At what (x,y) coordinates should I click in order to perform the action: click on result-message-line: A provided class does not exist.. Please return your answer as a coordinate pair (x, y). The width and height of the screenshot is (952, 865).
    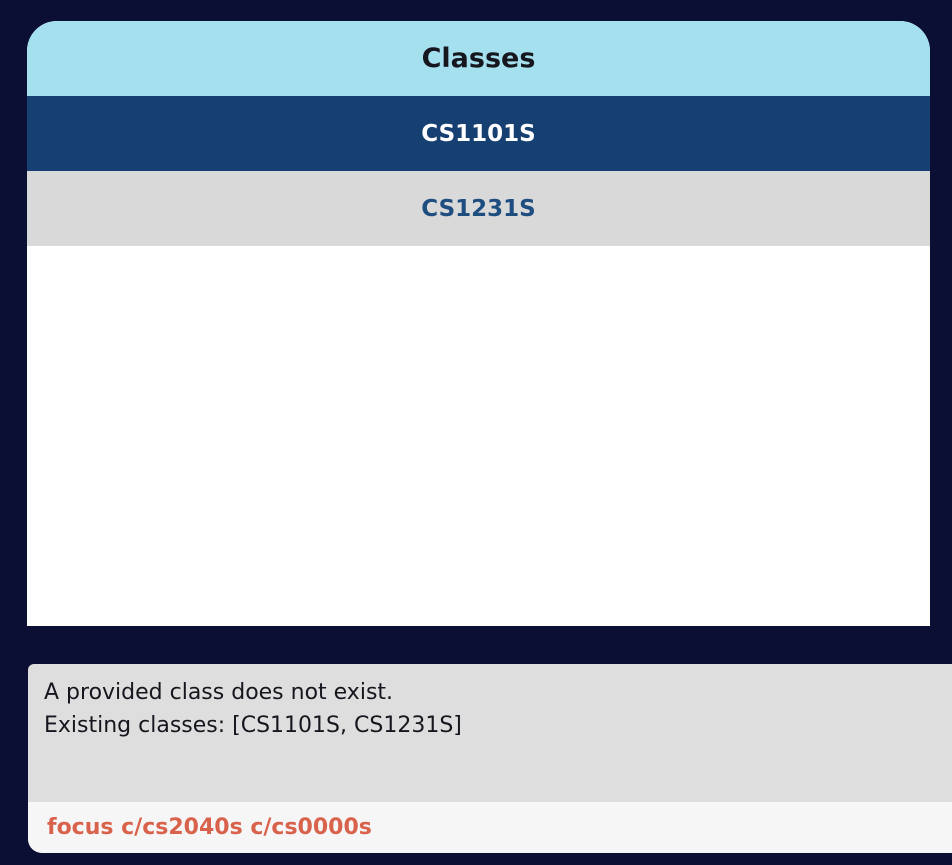
    Looking at the image, I should click on (219, 692).